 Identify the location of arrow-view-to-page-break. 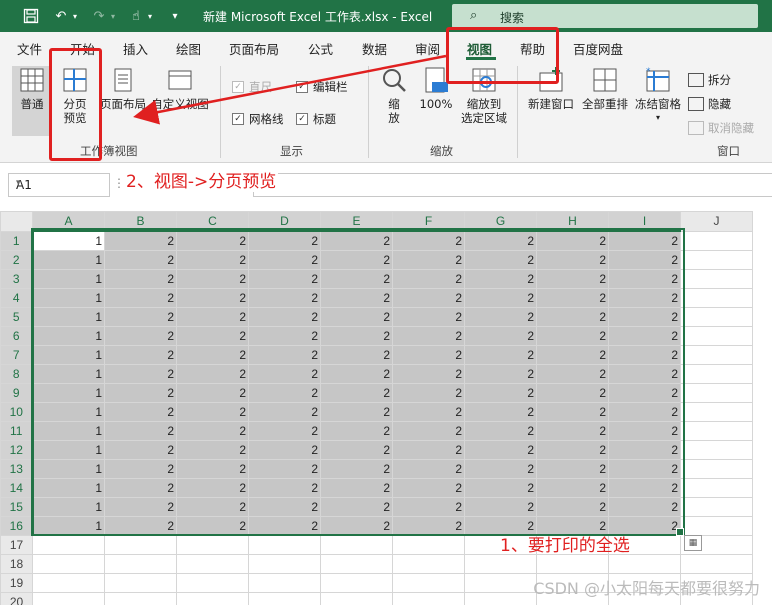
(290, 89).